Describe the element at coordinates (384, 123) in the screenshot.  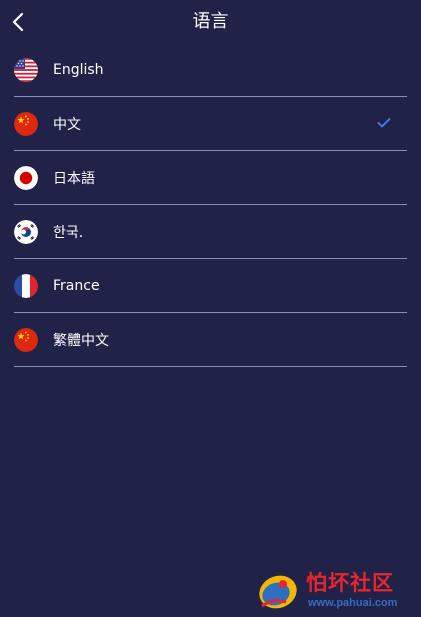
I see `check-icon` at that location.